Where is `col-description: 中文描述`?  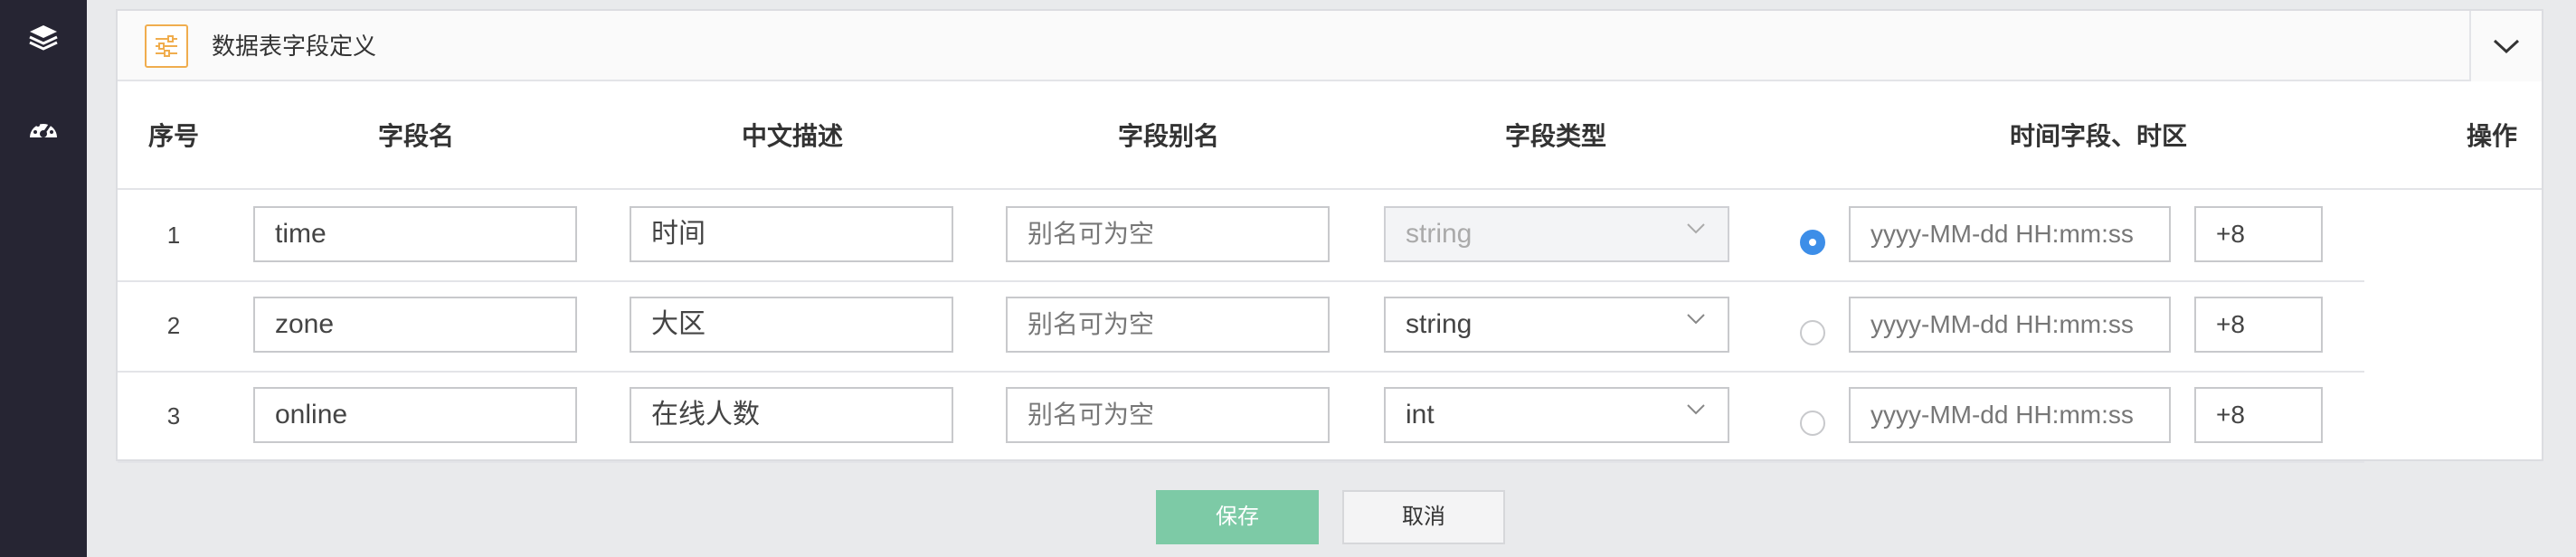
col-description: 中文描述 is located at coordinates (792, 136).